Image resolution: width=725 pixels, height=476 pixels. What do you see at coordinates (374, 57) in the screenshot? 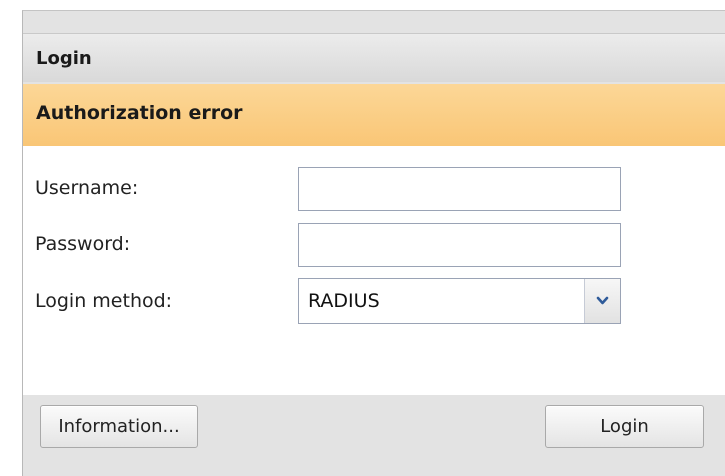
I see `dialog-titlebar: Login` at bounding box center [374, 57].